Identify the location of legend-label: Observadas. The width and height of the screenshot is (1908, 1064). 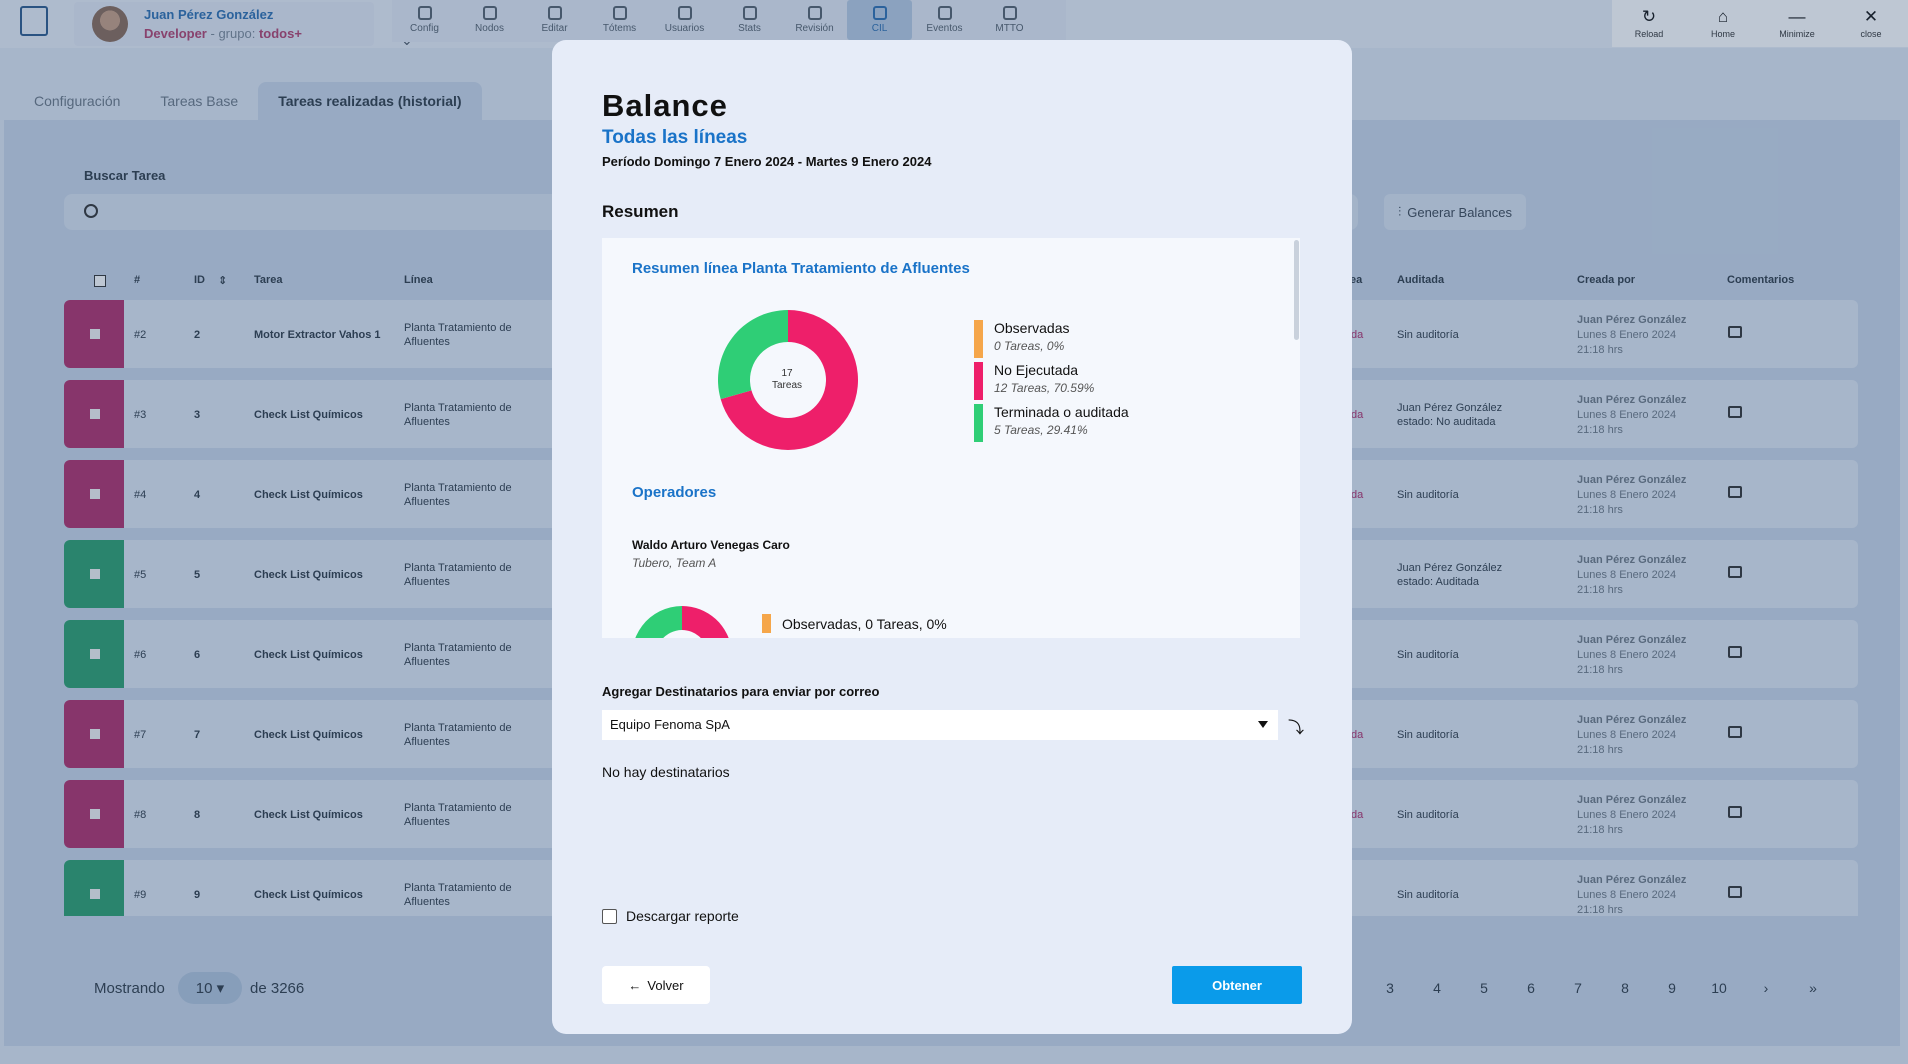
(1032, 328).